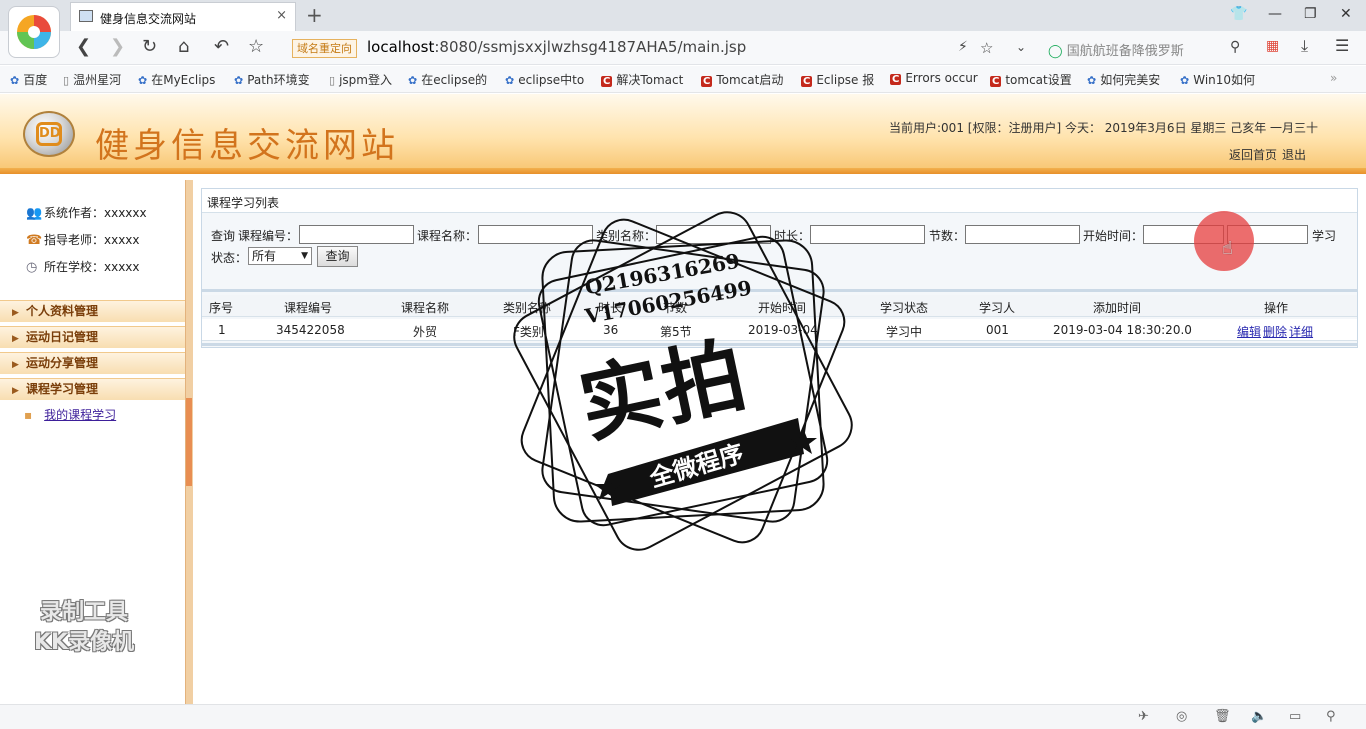  Describe the element at coordinates (1342, 45) in the screenshot. I see `menu-icon: ☰` at that location.